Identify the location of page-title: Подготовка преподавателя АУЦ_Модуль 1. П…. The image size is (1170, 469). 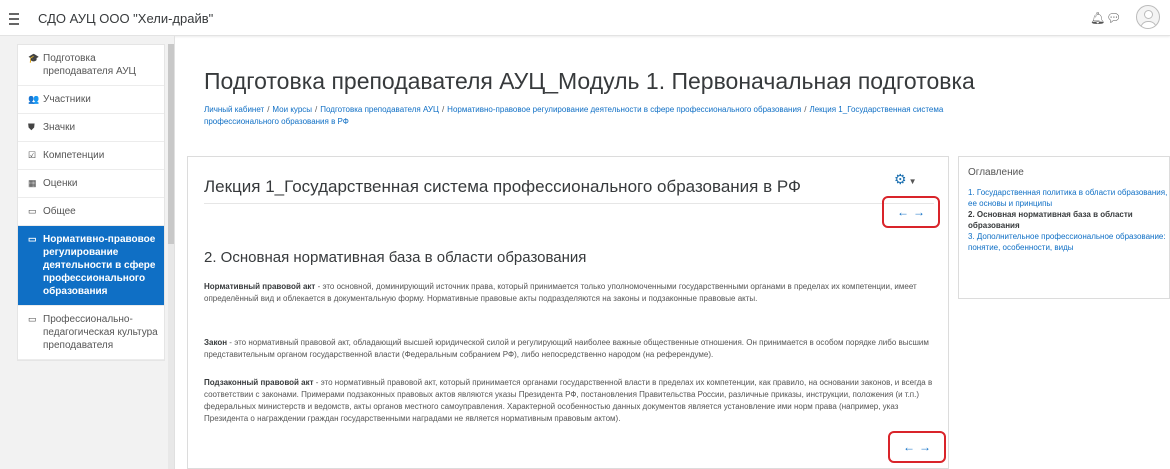
(589, 81).